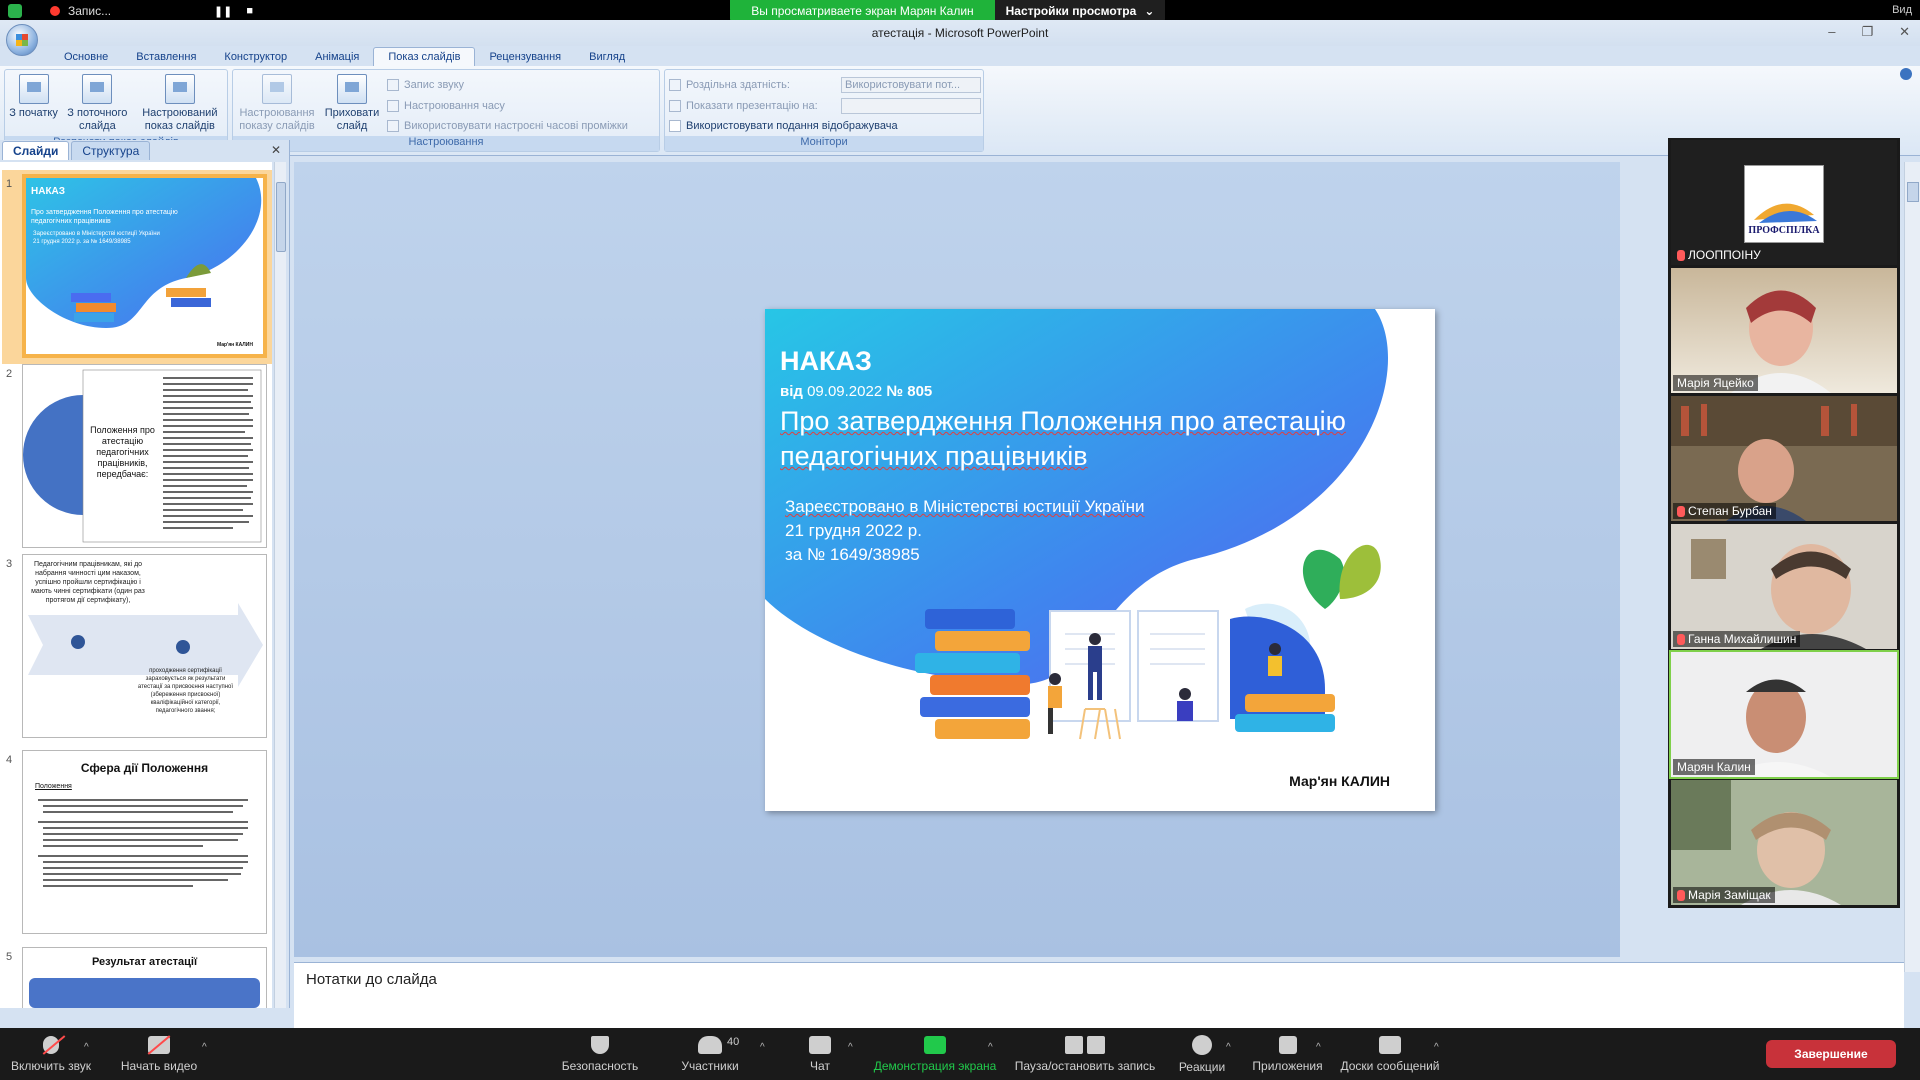  Describe the element at coordinates (600, 1054) in the screenshot. I see `security-button: Безопасность` at that location.